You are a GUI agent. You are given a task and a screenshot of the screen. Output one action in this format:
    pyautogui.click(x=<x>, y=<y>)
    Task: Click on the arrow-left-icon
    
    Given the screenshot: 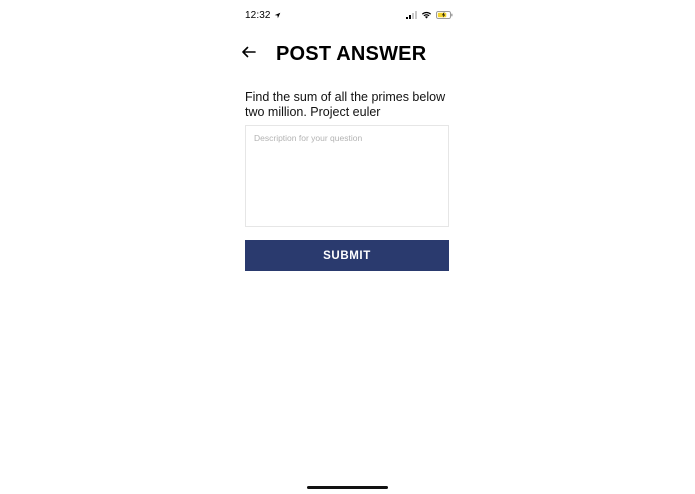 What is the action you would take?
    pyautogui.click(x=248, y=54)
    